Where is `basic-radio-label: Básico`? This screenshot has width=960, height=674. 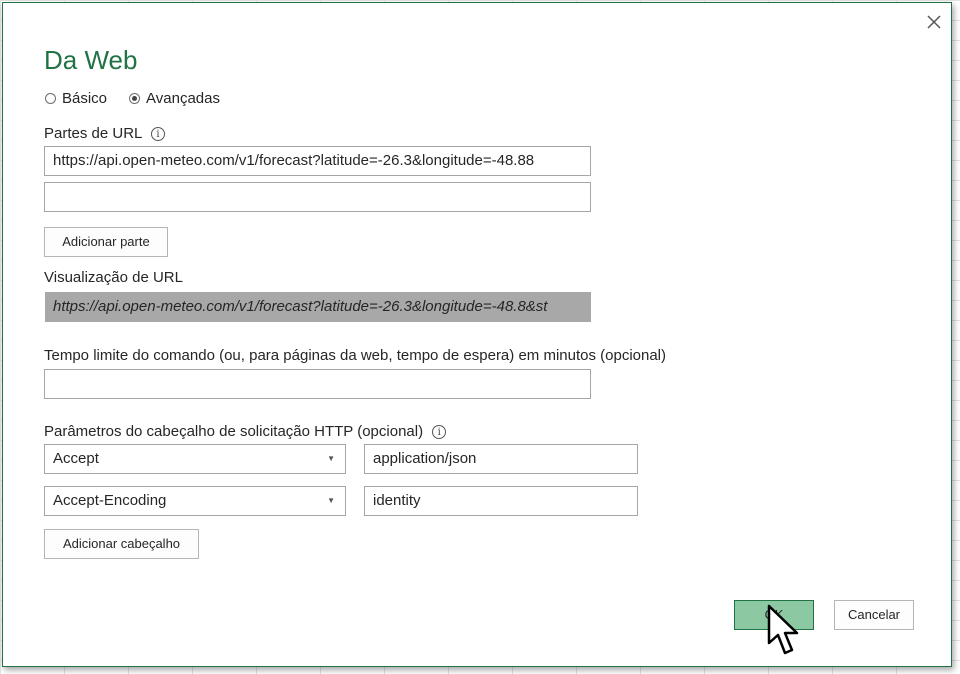 basic-radio-label: Básico is located at coordinates (85, 98).